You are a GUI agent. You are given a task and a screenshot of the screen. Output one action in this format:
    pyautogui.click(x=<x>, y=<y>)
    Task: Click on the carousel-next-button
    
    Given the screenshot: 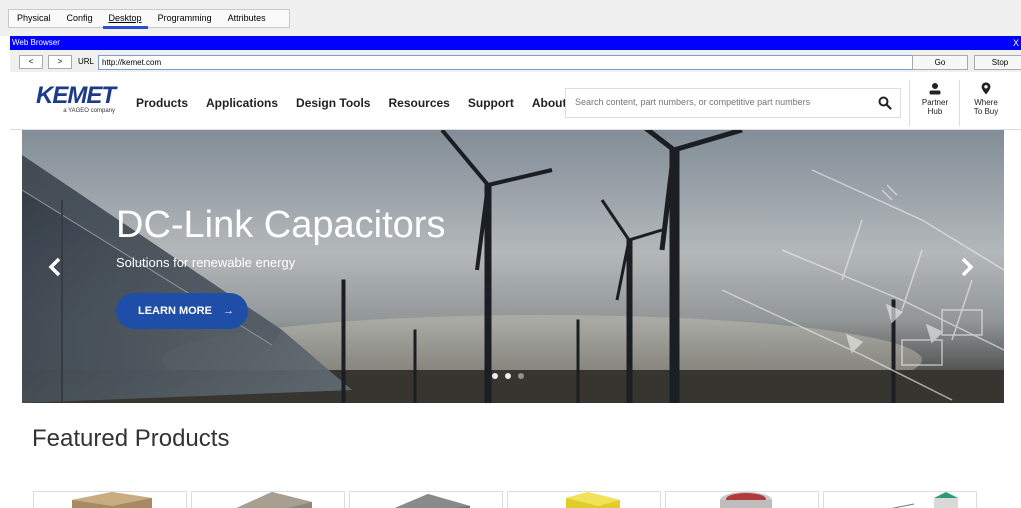 What is the action you would take?
    pyautogui.click(x=967, y=270)
    